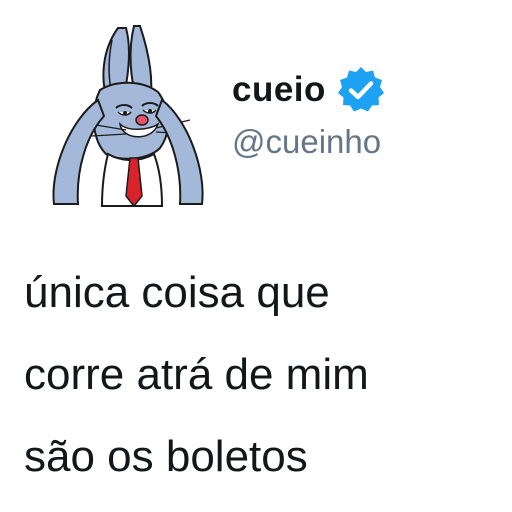 This screenshot has height=512, width=512. I want to click on tweet-text-line: são os boletos, so click(166, 456).